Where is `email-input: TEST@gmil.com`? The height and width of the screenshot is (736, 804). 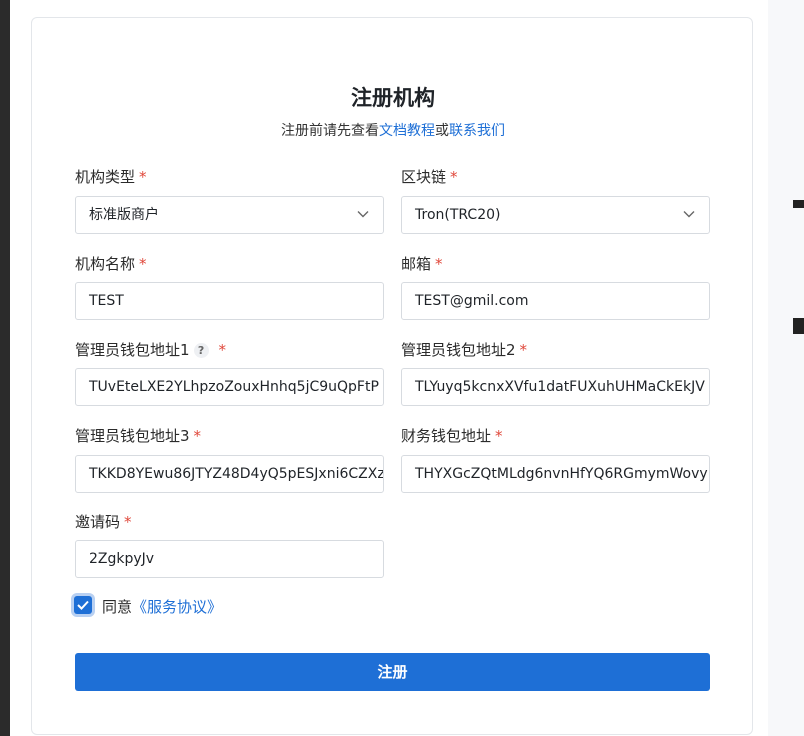
email-input: TEST@gmil.com is located at coordinates (555, 301).